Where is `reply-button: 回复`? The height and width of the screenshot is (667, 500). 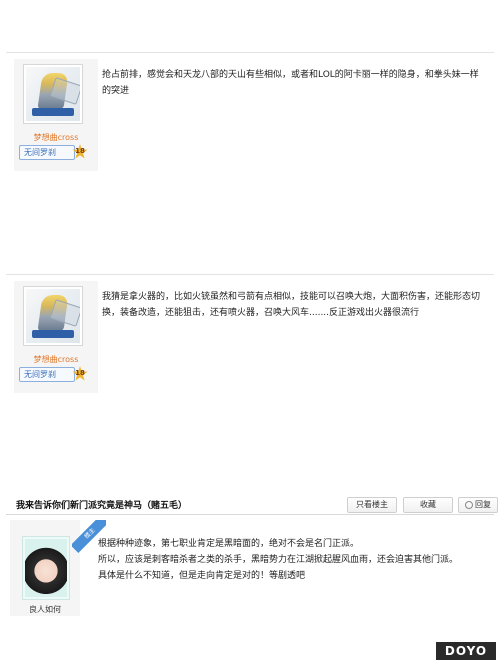 reply-button: 回复 is located at coordinates (478, 505).